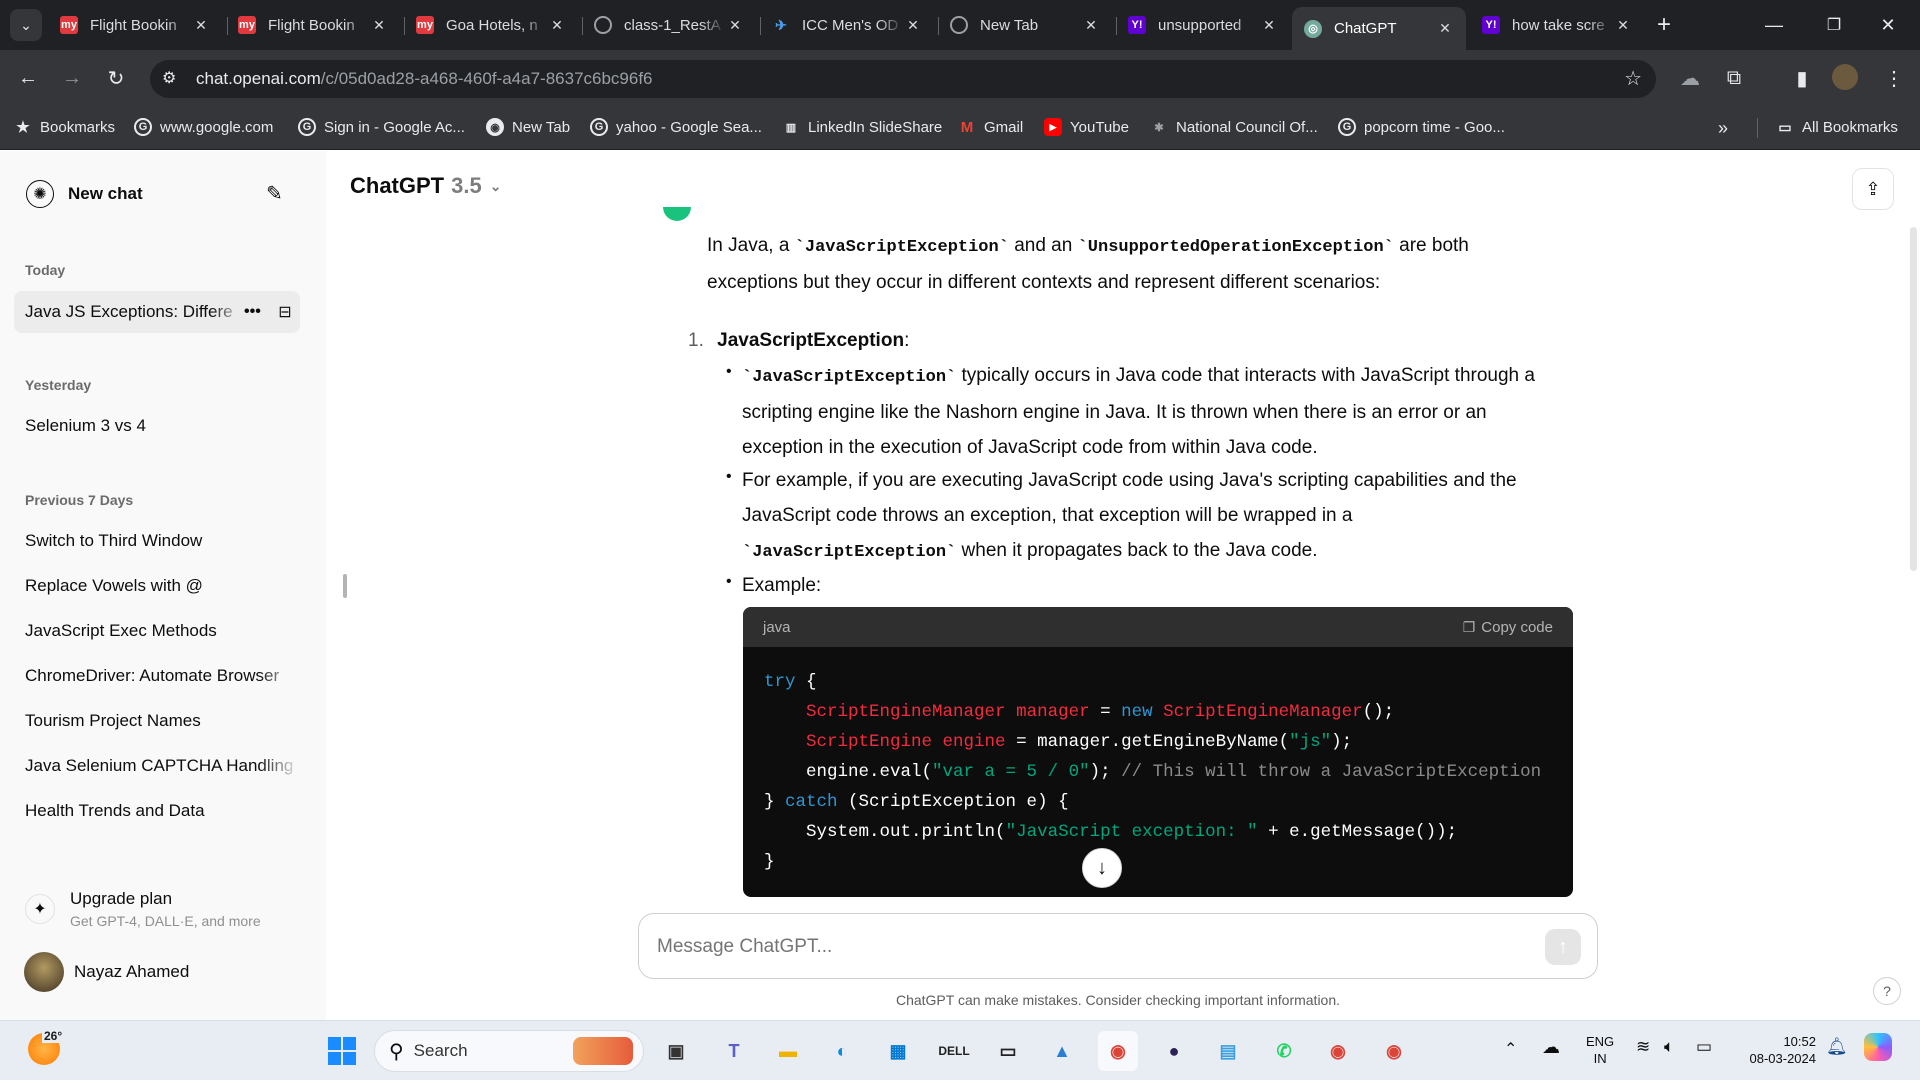 The width and height of the screenshot is (1920, 1080). Describe the element at coordinates (28, 78) in the screenshot. I see `back-arrow-icon: ←` at that location.